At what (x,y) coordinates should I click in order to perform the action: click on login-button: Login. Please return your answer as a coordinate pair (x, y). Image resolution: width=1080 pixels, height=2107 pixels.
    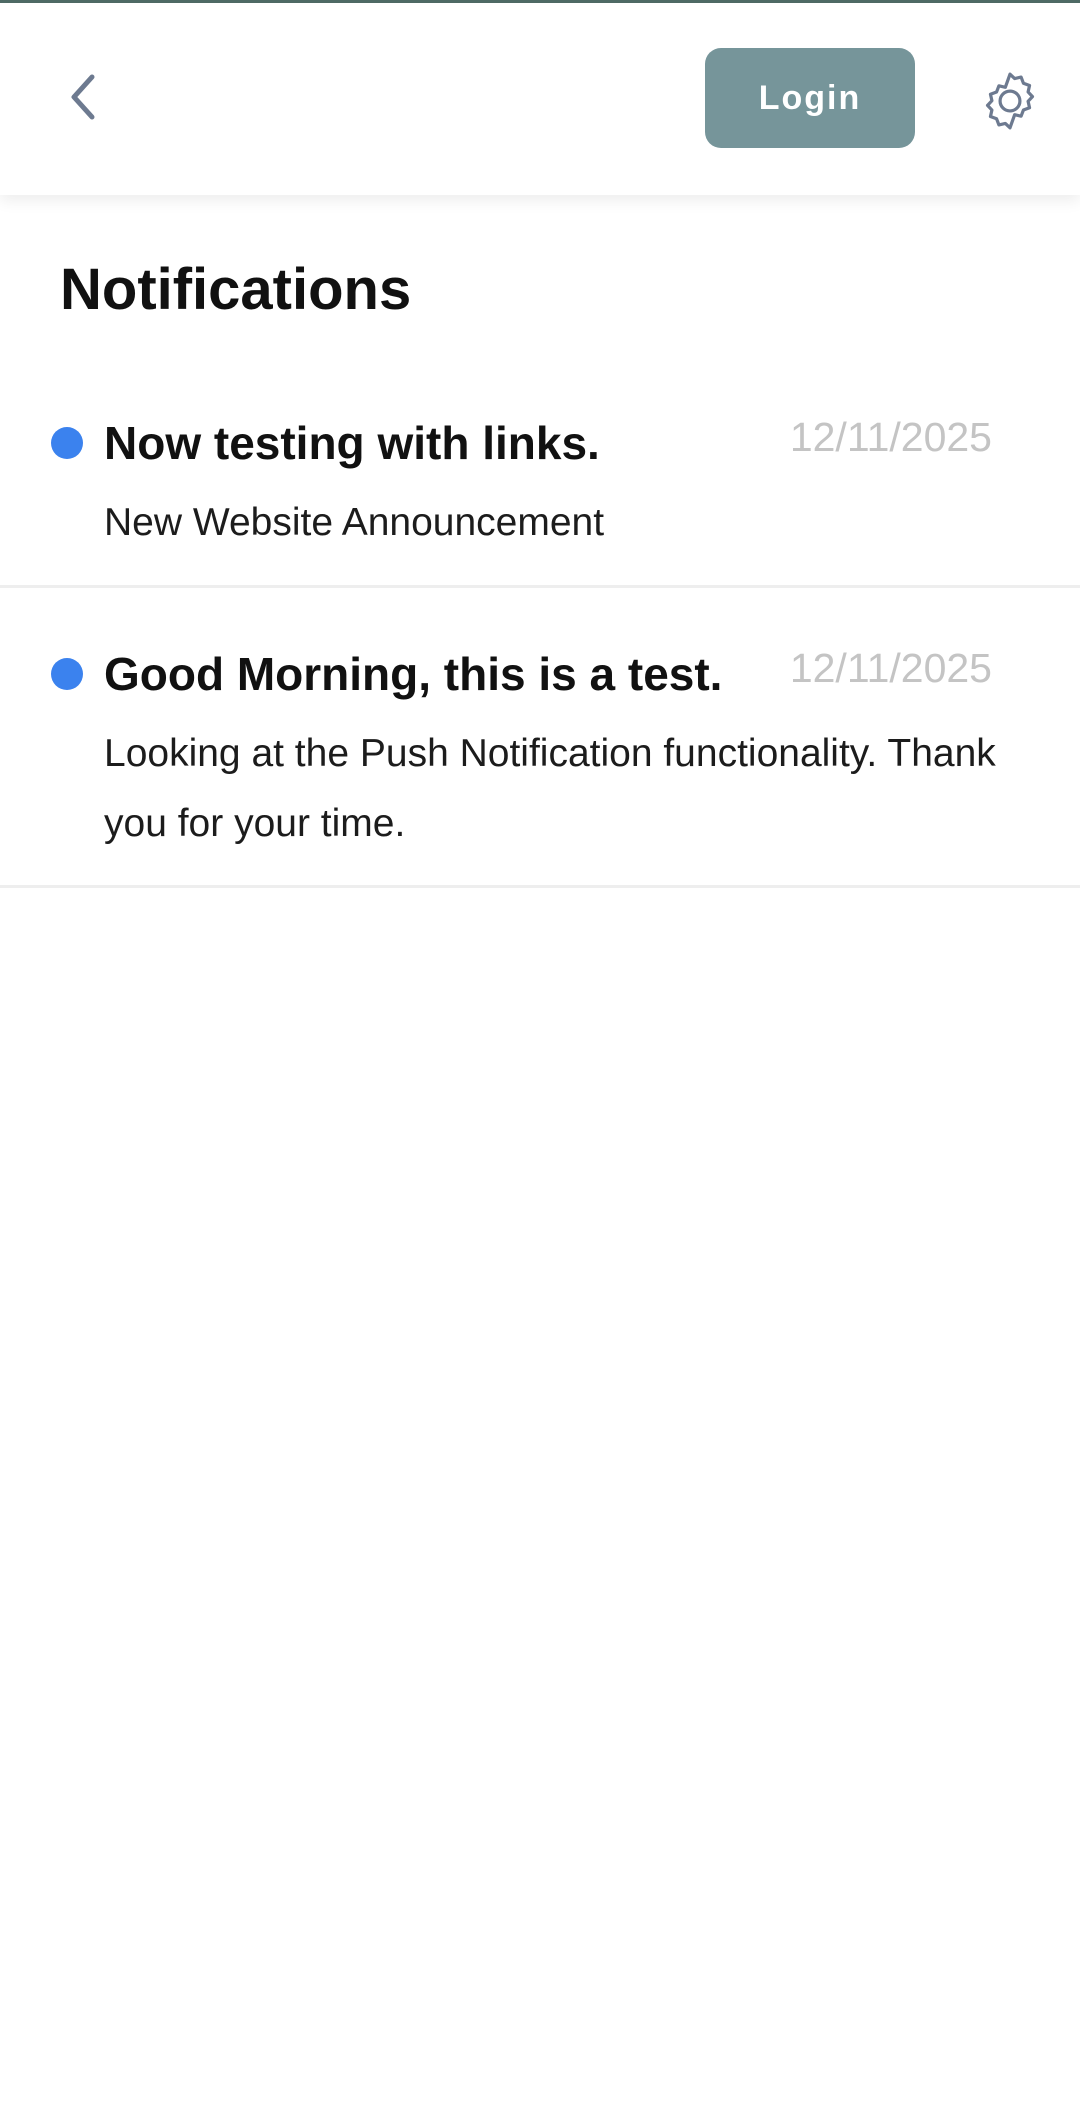
    Looking at the image, I should click on (810, 98).